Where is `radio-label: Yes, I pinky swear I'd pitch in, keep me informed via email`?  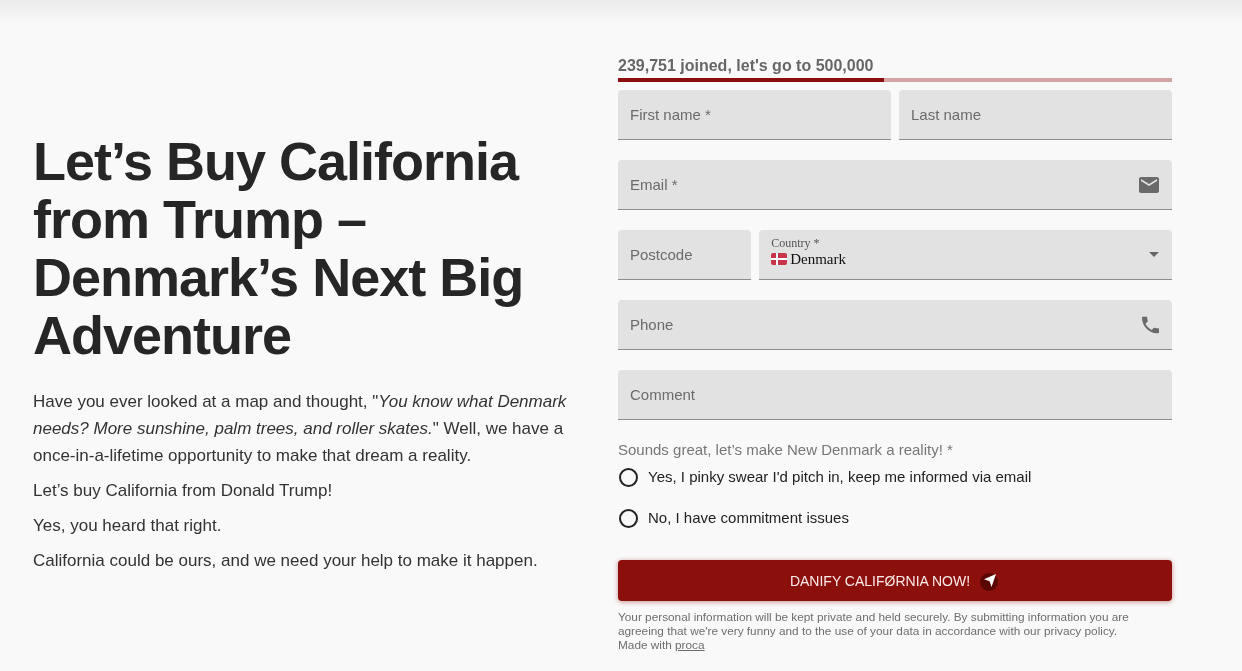 radio-label: Yes, I pinky swear I'd pitch in, keep me informed via email is located at coordinates (840, 477).